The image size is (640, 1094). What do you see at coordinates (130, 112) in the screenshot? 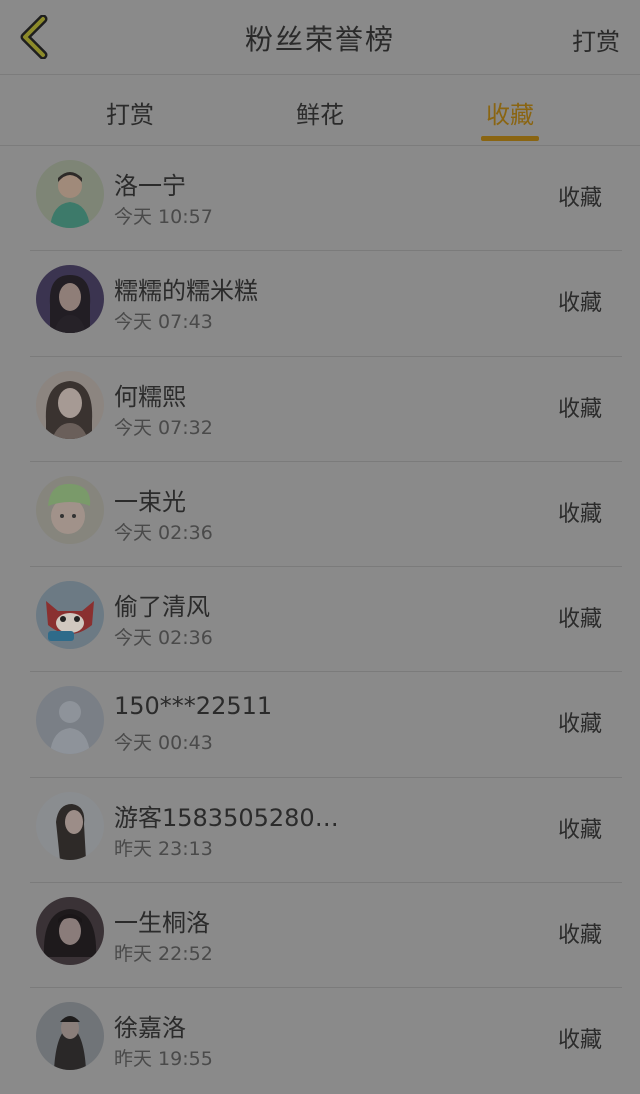
I see `tab-reward: 打赏` at bounding box center [130, 112].